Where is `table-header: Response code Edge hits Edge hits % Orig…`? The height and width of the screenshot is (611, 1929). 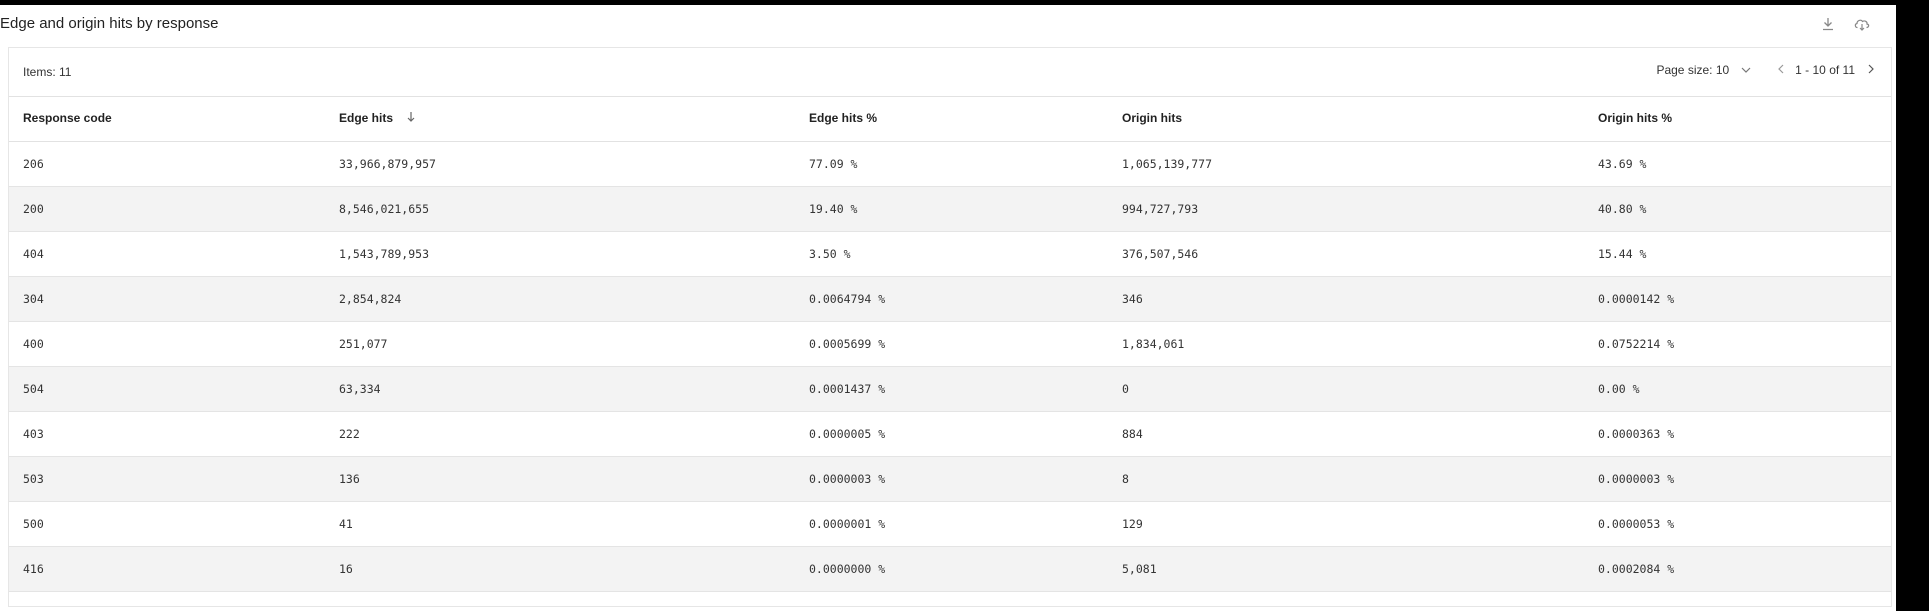 table-header: Response code Edge hits Edge hits % Orig… is located at coordinates (950, 119).